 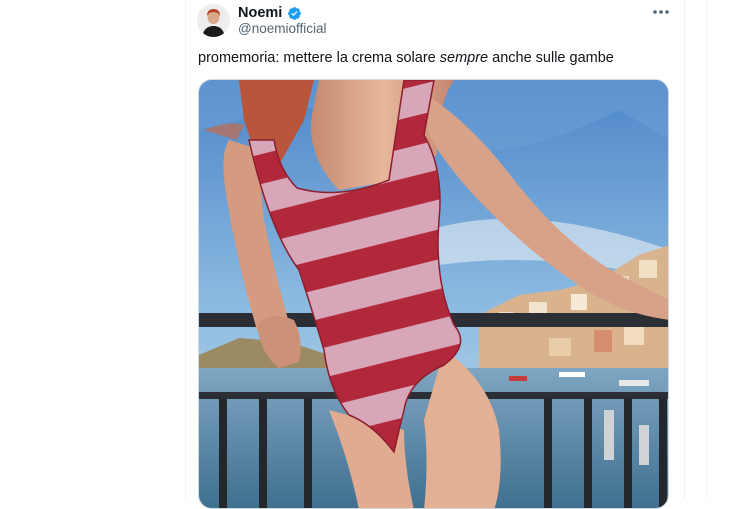 I want to click on sidebar-border, so click(x=706, y=250).